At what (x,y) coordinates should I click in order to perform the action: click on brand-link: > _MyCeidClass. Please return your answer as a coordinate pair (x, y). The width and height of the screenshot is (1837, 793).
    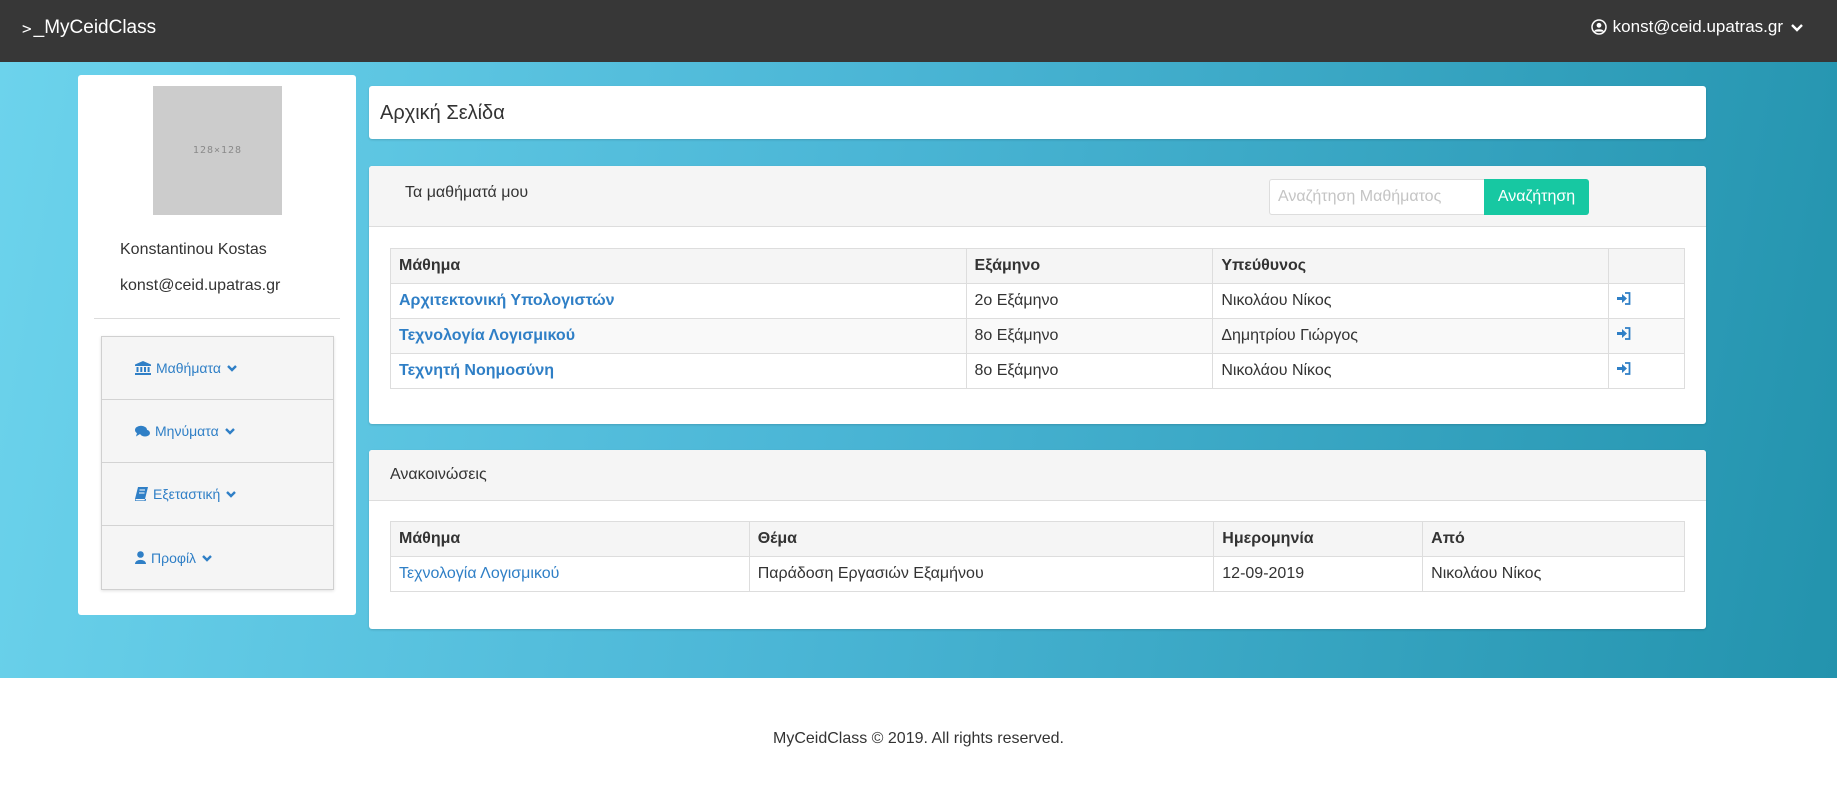
    Looking at the image, I should click on (89, 28).